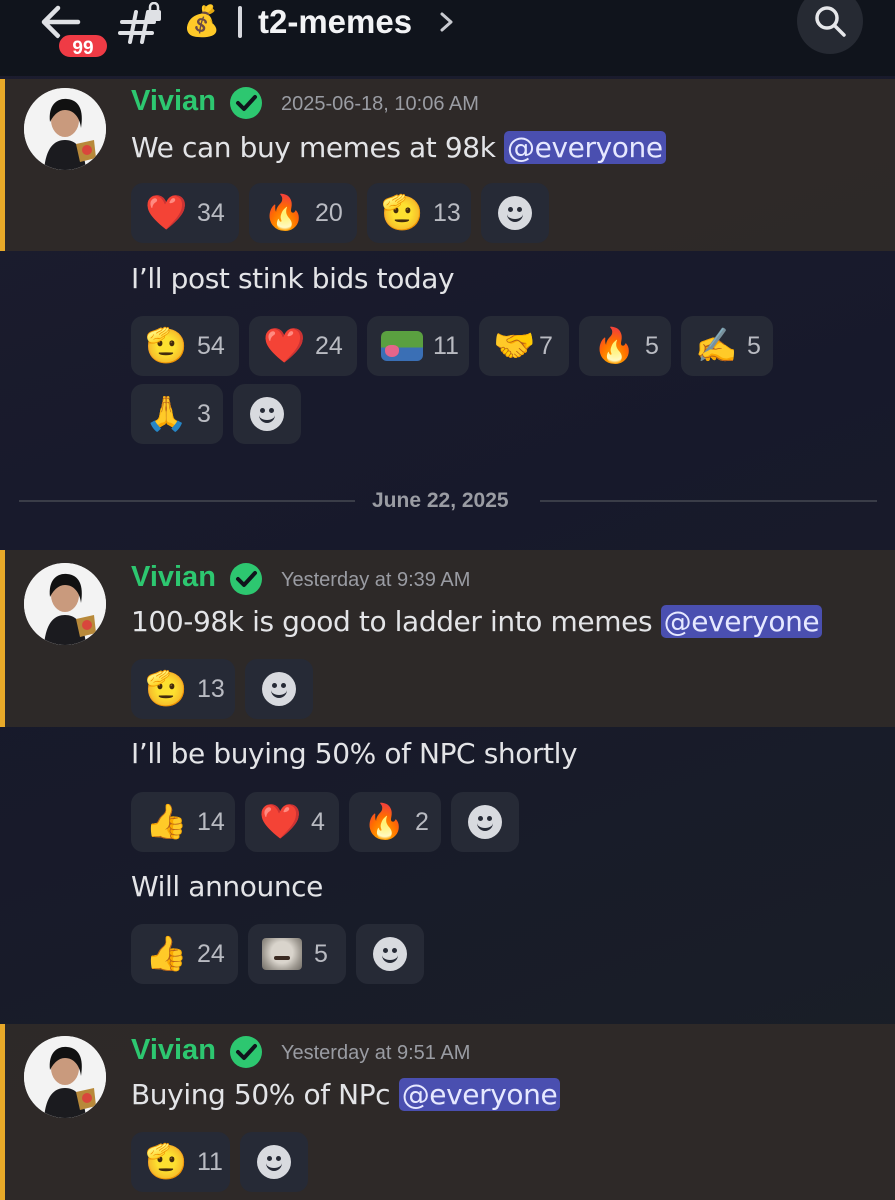  Describe the element at coordinates (380, 104) in the screenshot. I see `timestamp: 2025-06-18, 10:06 AM` at that location.